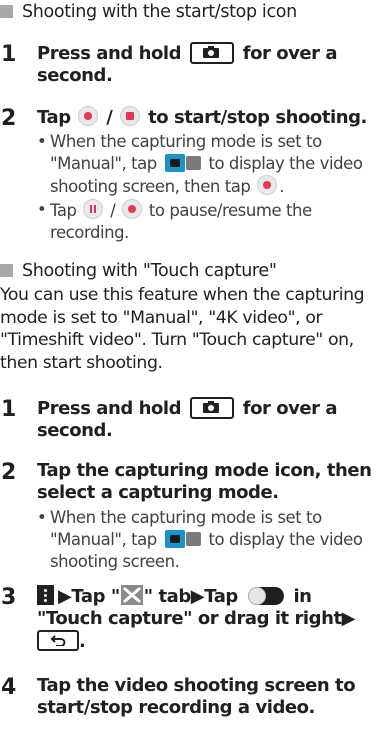  I want to click on toggle-switch-icon, so click(265, 596).